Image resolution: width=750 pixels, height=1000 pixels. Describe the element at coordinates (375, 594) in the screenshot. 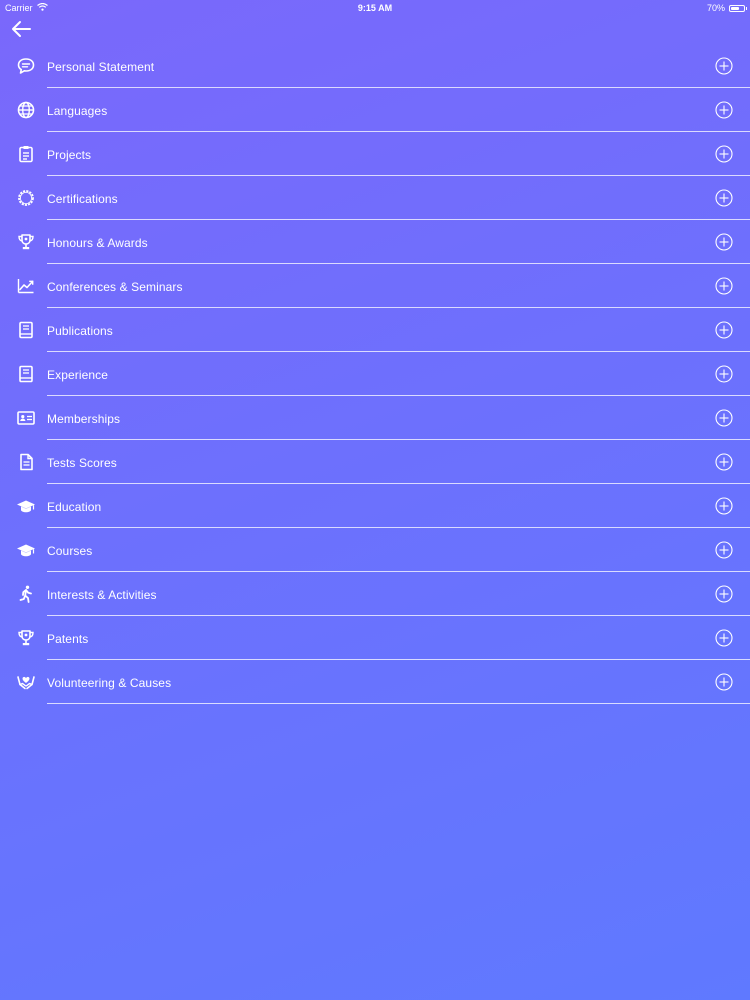

I see `section-row-interests-and-activities: Interests & Activities` at that location.